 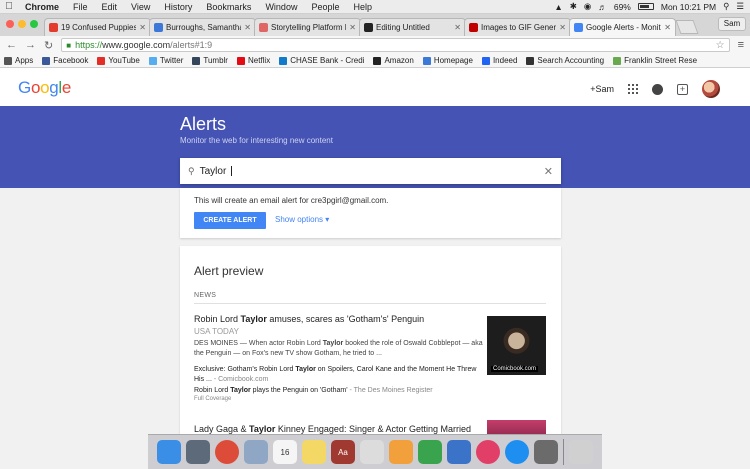 I want to click on bluetooth-icon: ✱, so click(x=573, y=6).